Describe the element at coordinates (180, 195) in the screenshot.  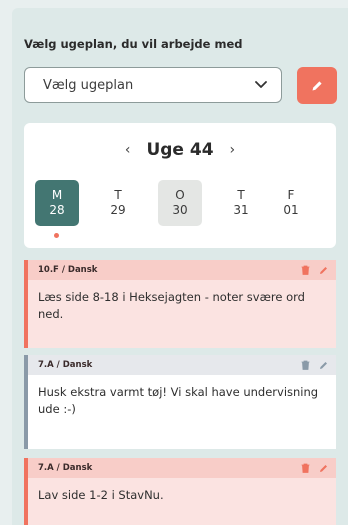
I see `day-letter: O` at that location.